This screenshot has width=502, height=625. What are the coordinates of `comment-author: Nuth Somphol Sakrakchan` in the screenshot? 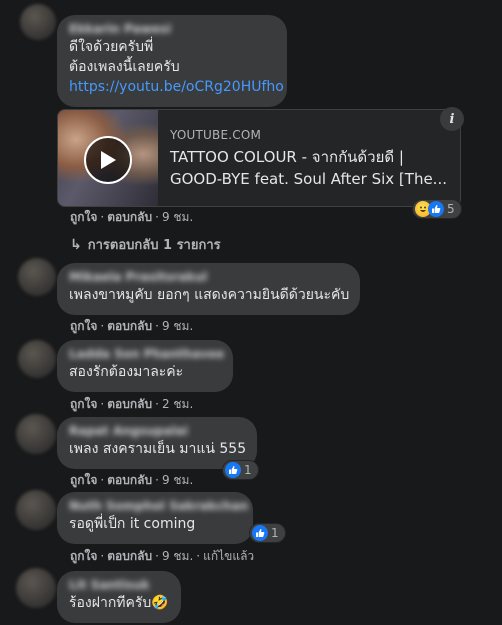 It's located at (158, 506).